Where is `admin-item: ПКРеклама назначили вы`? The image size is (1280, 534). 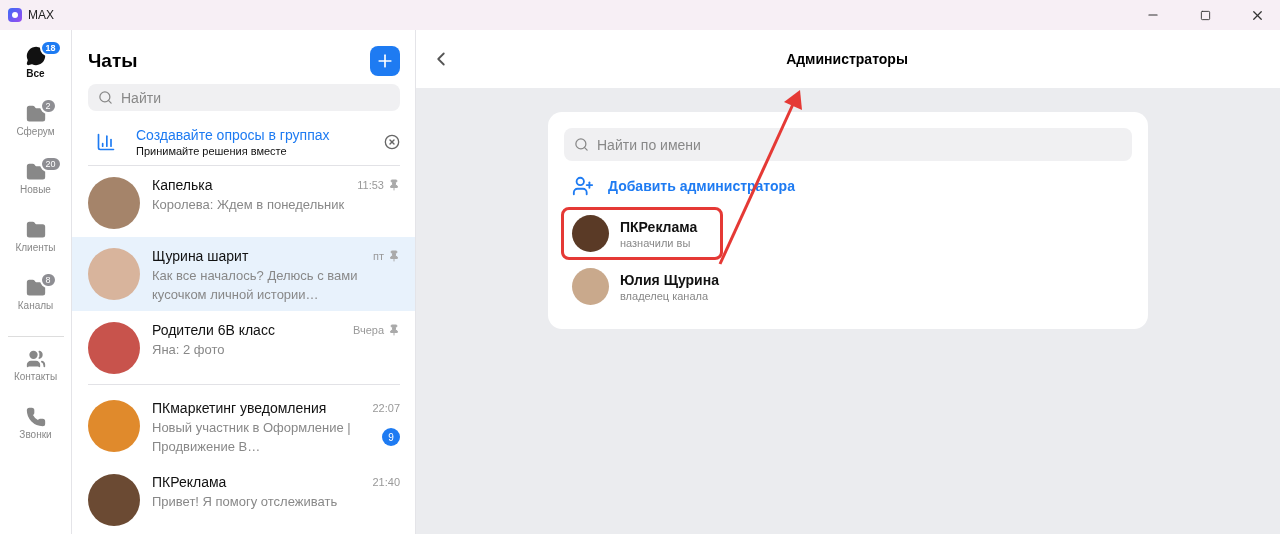
admin-item: ПКРеклама назначили вы is located at coordinates (642, 233).